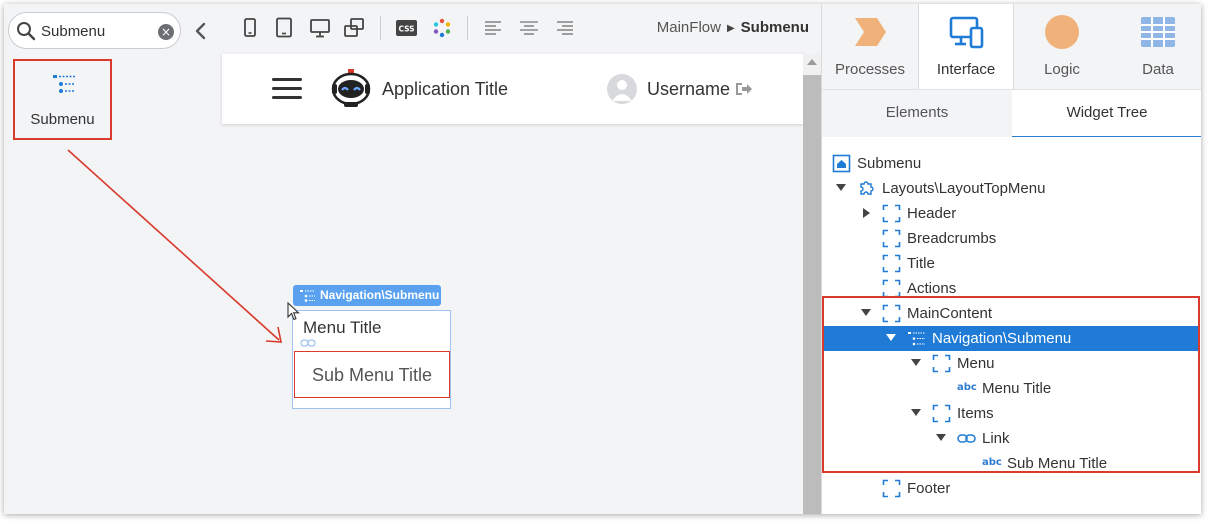 This screenshot has height=528, width=1215. I want to click on clear-search-icon: ×, so click(166, 32).